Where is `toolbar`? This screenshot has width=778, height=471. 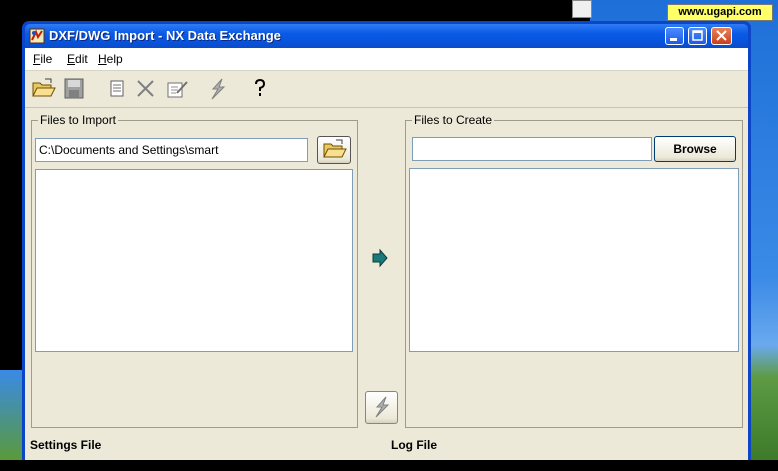
toolbar is located at coordinates (386, 89).